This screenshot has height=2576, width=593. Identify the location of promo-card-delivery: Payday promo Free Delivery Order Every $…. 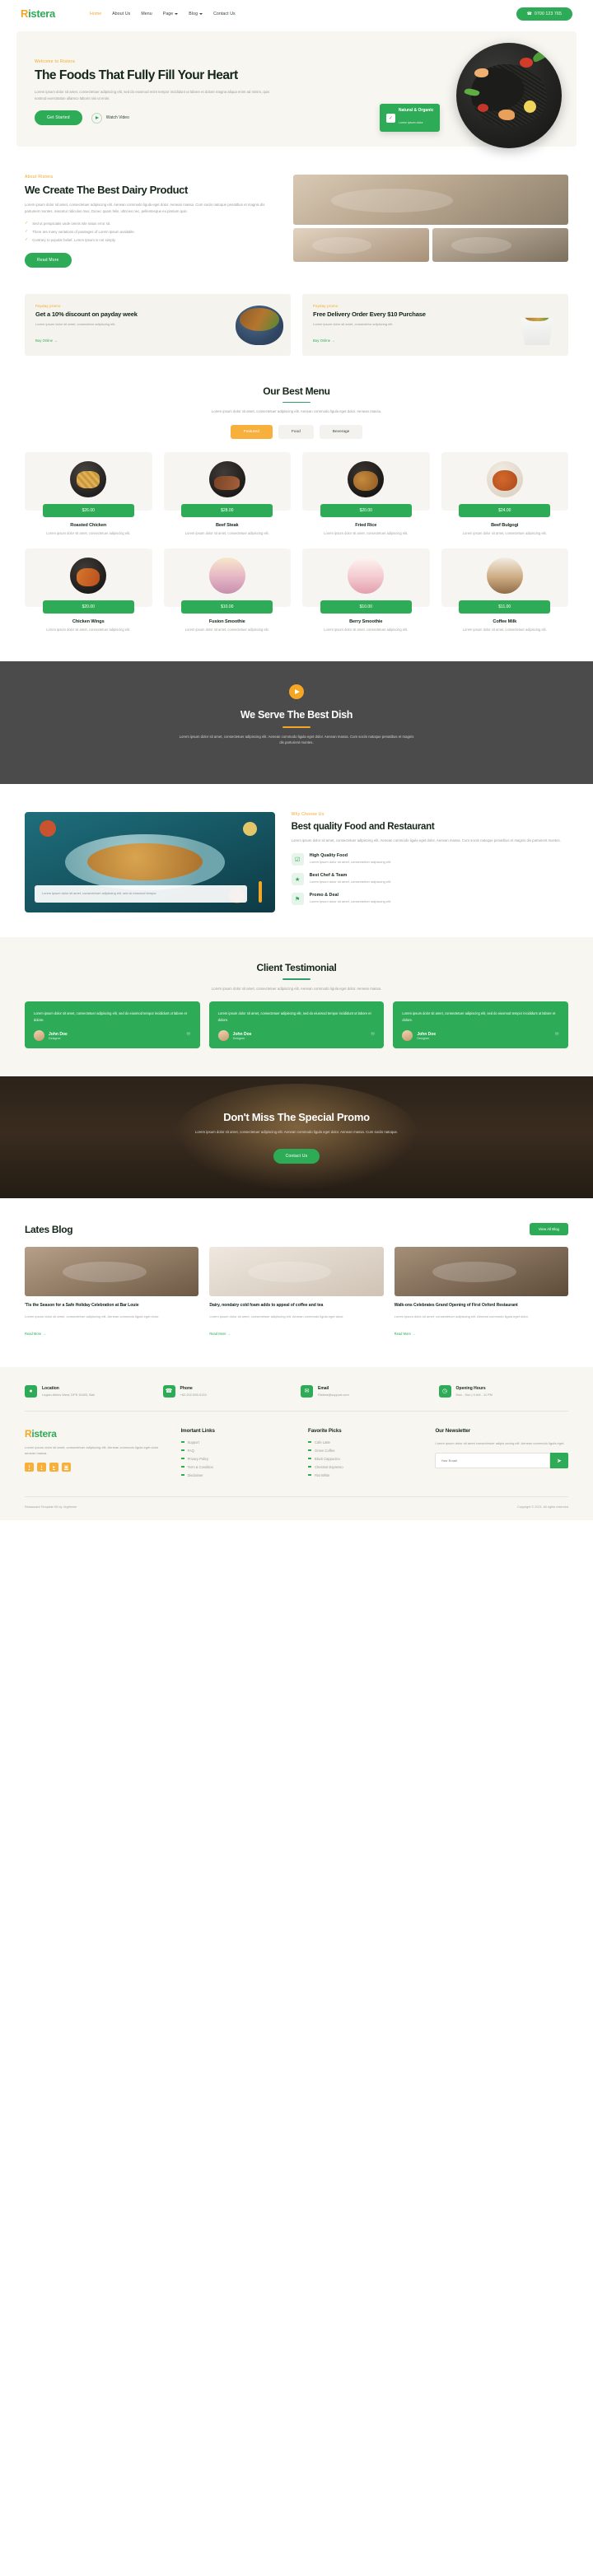
(435, 325).